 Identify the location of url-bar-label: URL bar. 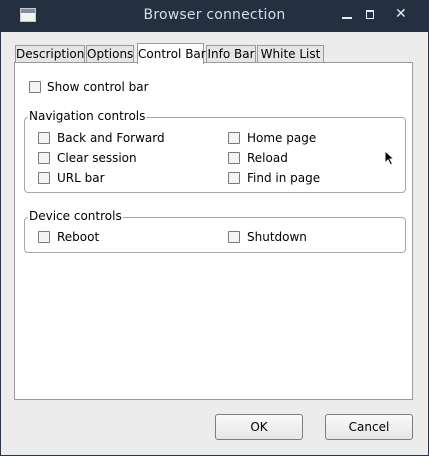
(81, 178).